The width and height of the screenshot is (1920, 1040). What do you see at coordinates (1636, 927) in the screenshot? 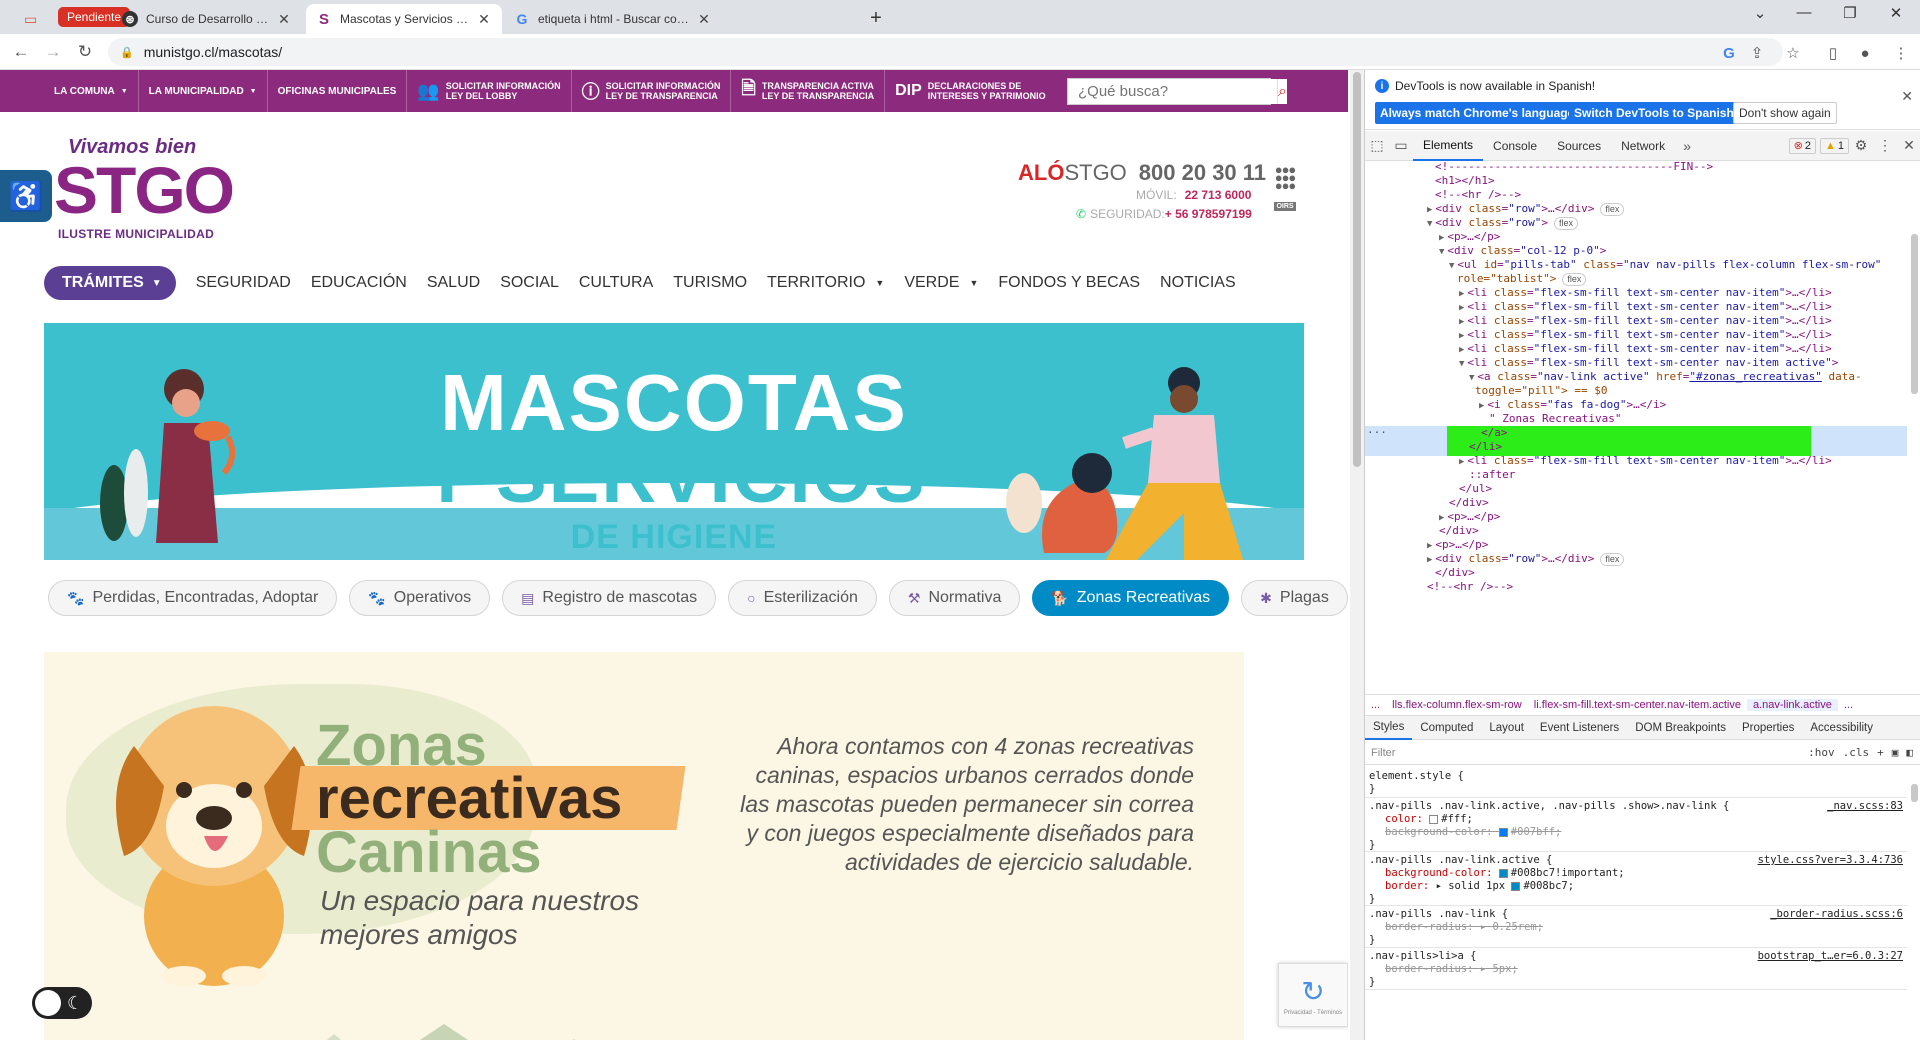
I see `rule-declaration-overridden: border-radius: ▸ 0.25rem;` at bounding box center [1636, 927].